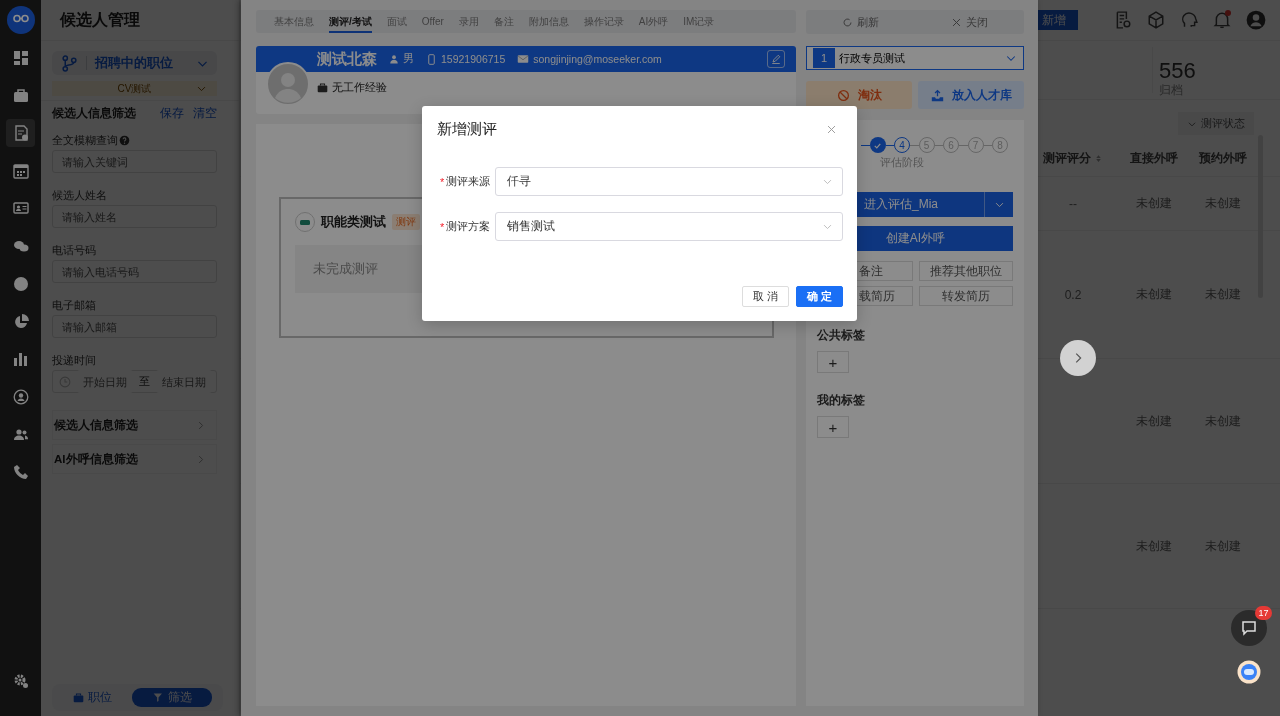  What do you see at coordinates (20, 283) in the screenshot?
I see `circle-icon` at bounding box center [20, 283].